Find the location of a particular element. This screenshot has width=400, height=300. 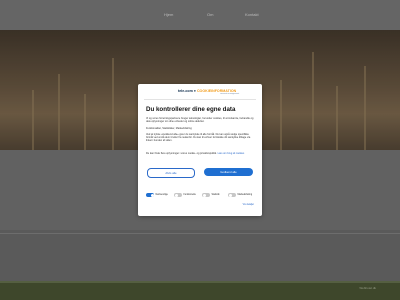

toggle-marketing: Markedsføring is located at coordinates (240, 195).